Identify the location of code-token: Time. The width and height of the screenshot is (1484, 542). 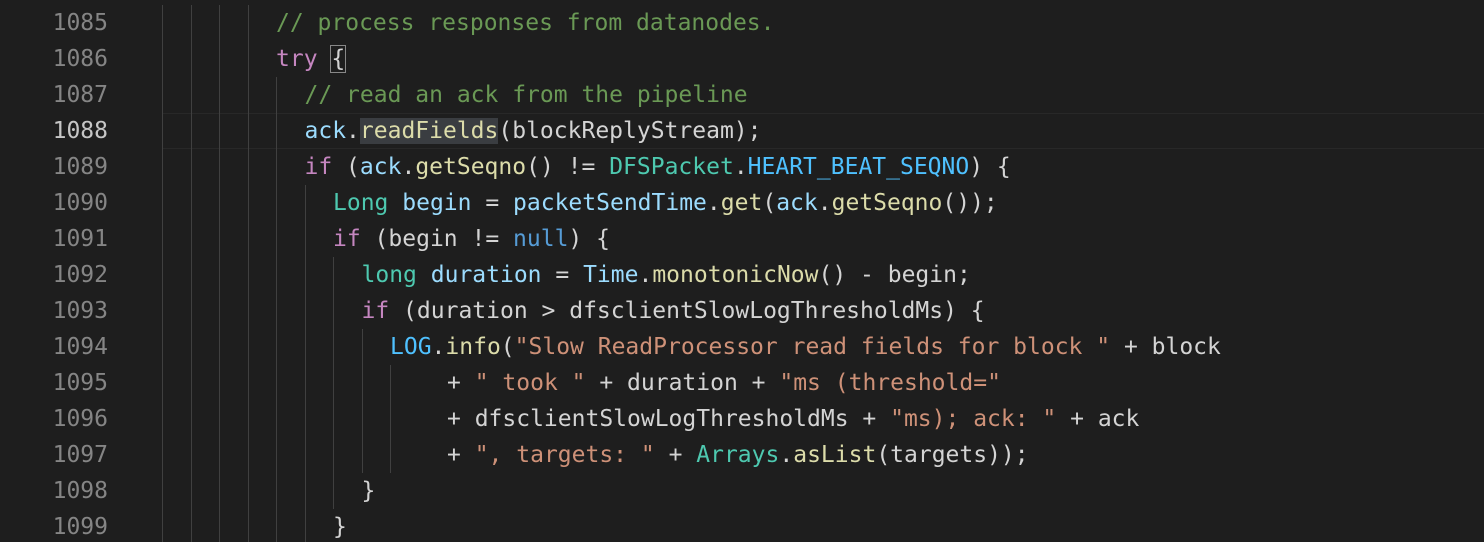
(611, 275).